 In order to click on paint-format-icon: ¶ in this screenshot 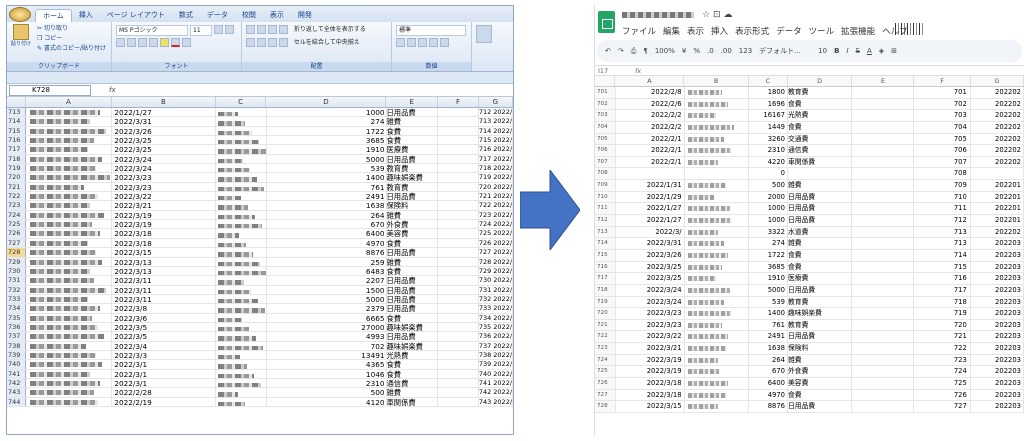, I will do `click(645, 51)`.